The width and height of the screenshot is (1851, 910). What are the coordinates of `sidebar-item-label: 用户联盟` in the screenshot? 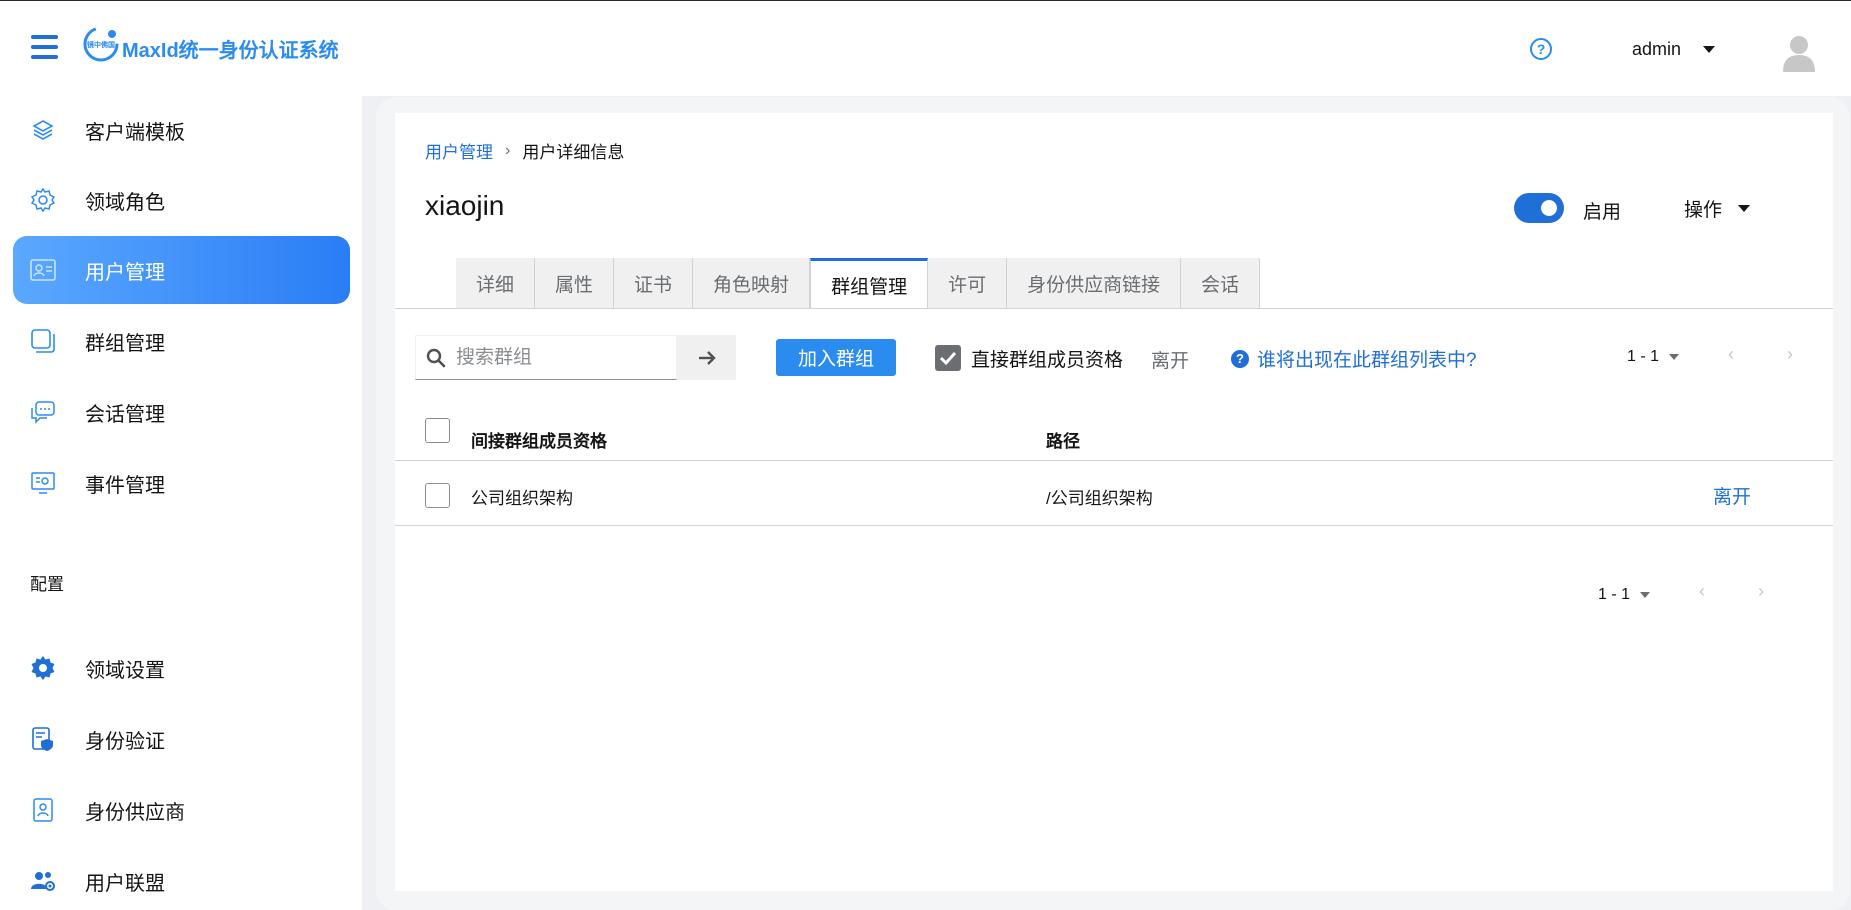 It's located at (125, 883).